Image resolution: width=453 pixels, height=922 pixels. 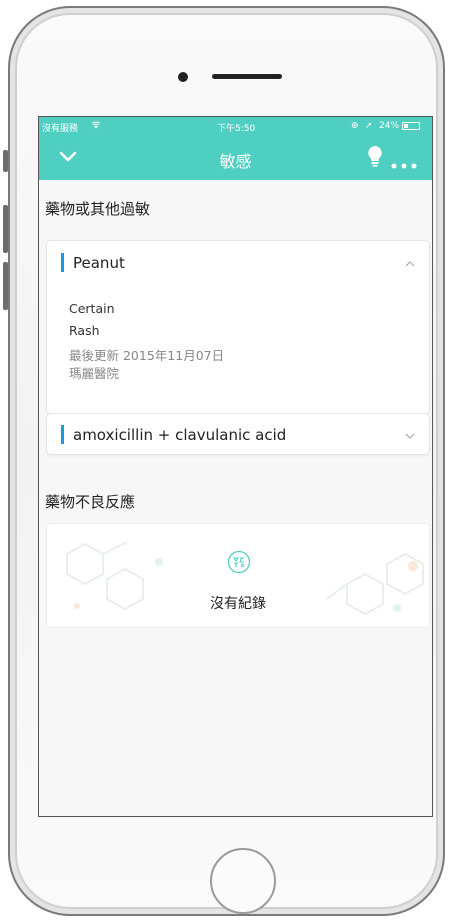 What do you see at coordinates (183, 77) in the screenshot?
I see `camera` at bounding box center [183, 77].